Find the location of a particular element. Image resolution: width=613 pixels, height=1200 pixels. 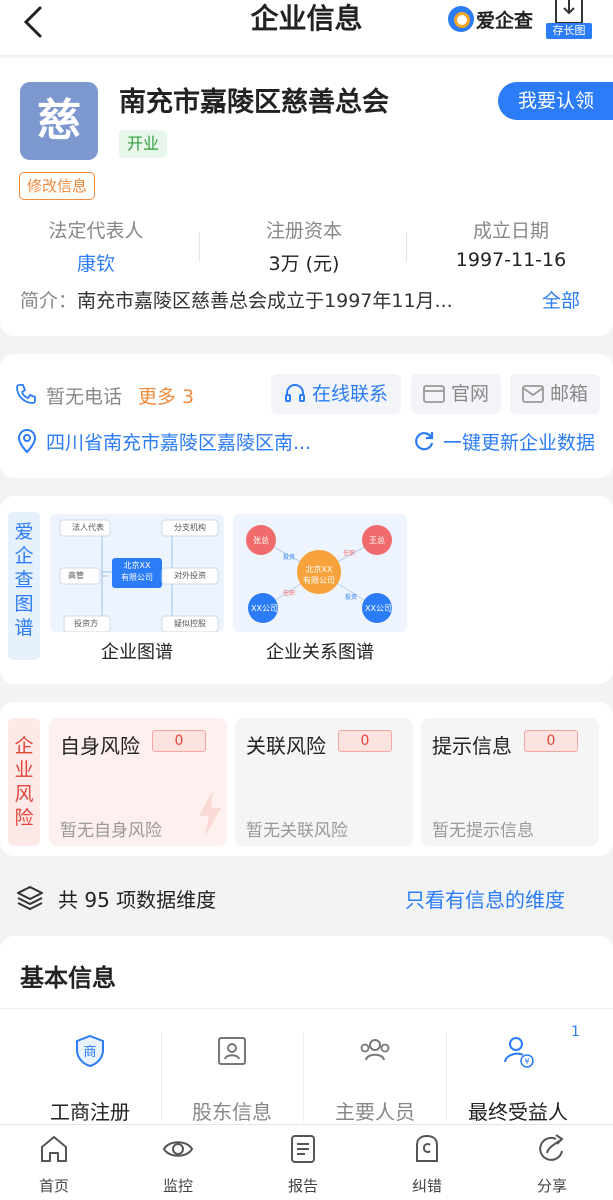

vertical-char: 图 is located at coordinates (24, 604).